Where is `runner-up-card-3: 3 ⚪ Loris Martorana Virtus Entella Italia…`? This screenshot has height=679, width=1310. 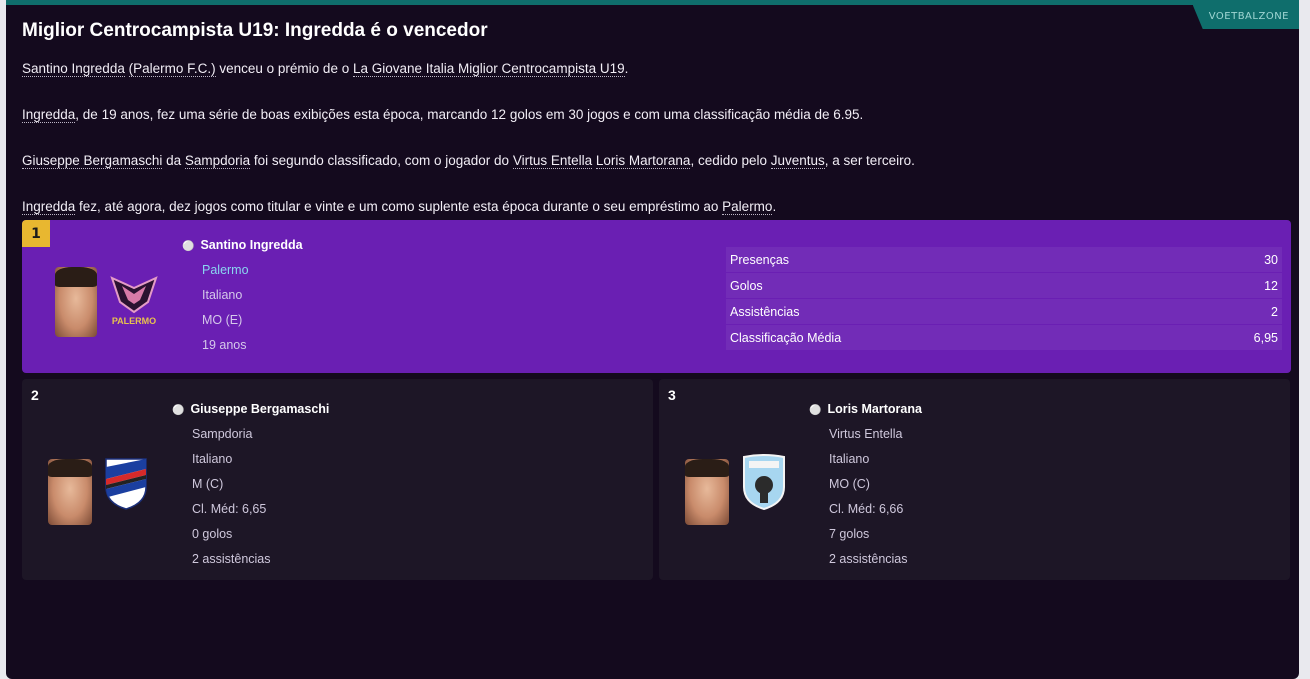
runner-up-card-3: 3 ⚪ Loris Martorana Virtus Entella Italia… is located at coordinates (974, 479).